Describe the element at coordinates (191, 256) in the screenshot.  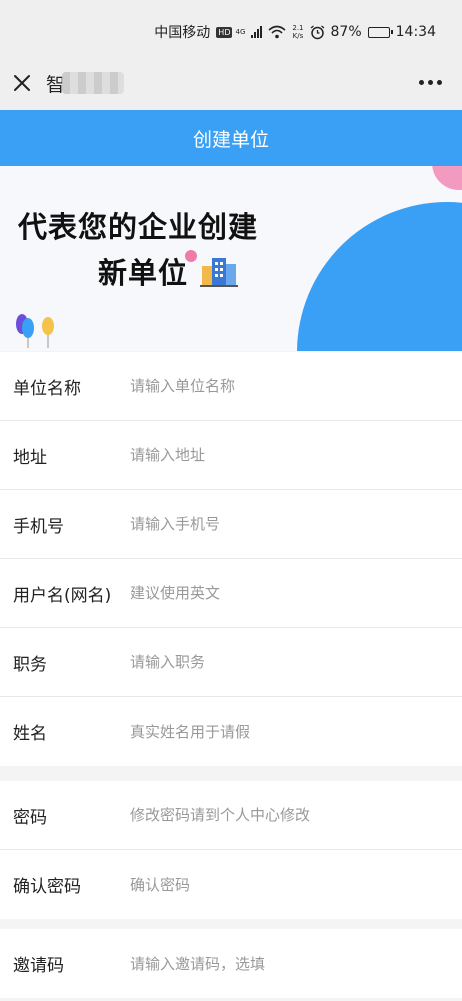
I see `decorative-pink-dot` at that location.